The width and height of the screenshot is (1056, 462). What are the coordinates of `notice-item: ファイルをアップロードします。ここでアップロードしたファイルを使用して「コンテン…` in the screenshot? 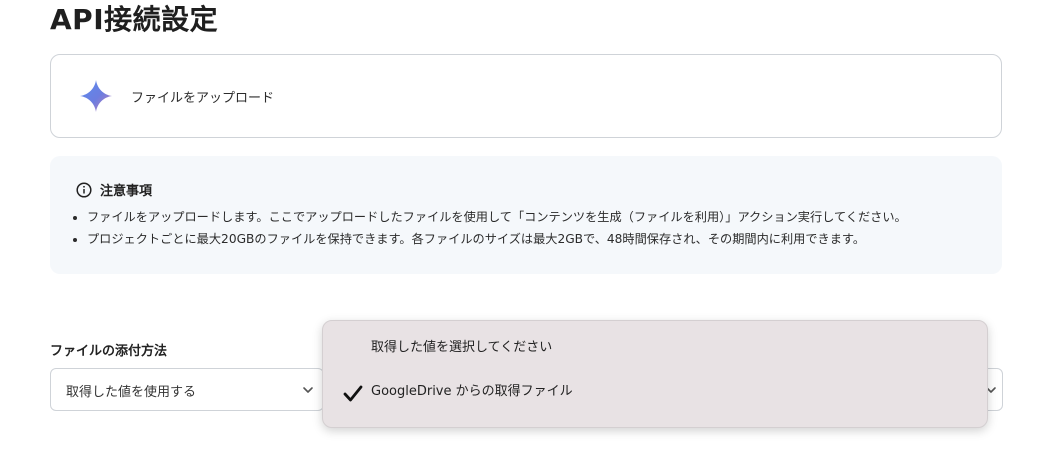 It's located at (497, 217).